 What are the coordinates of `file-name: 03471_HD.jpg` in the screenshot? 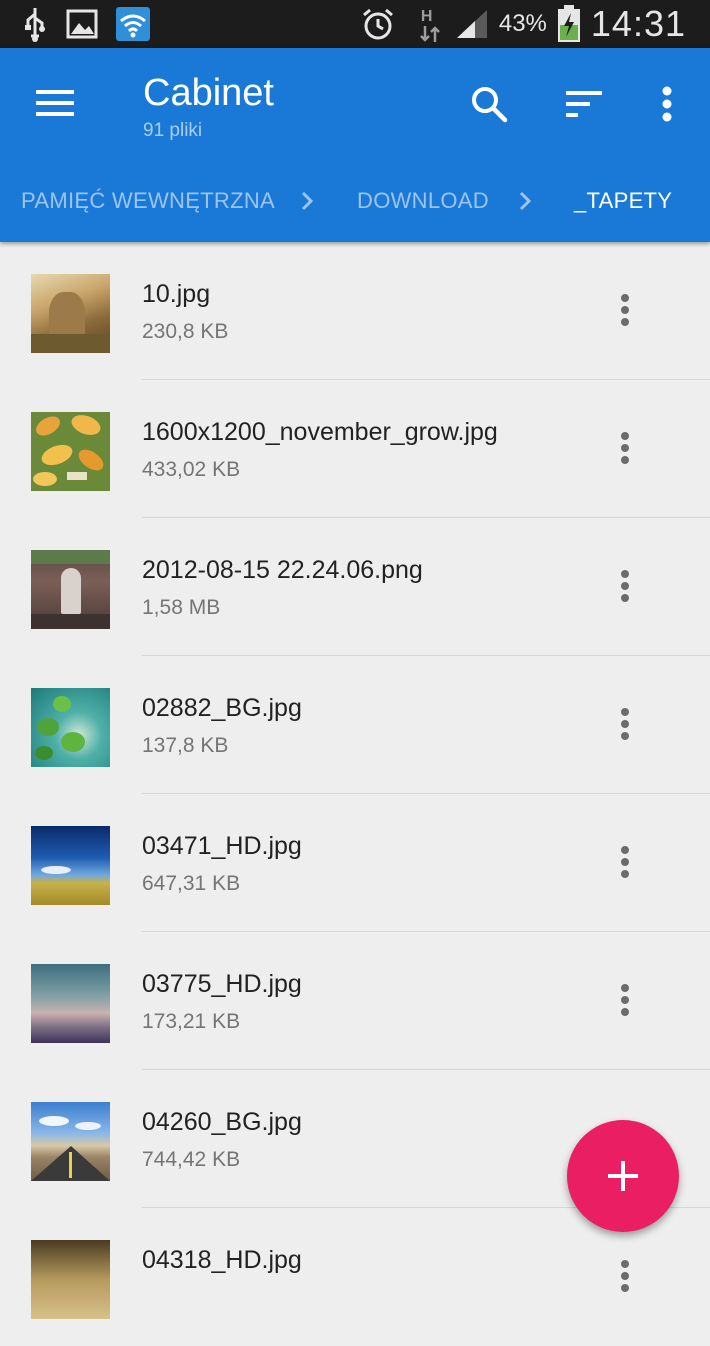 It's located at (222, 846).